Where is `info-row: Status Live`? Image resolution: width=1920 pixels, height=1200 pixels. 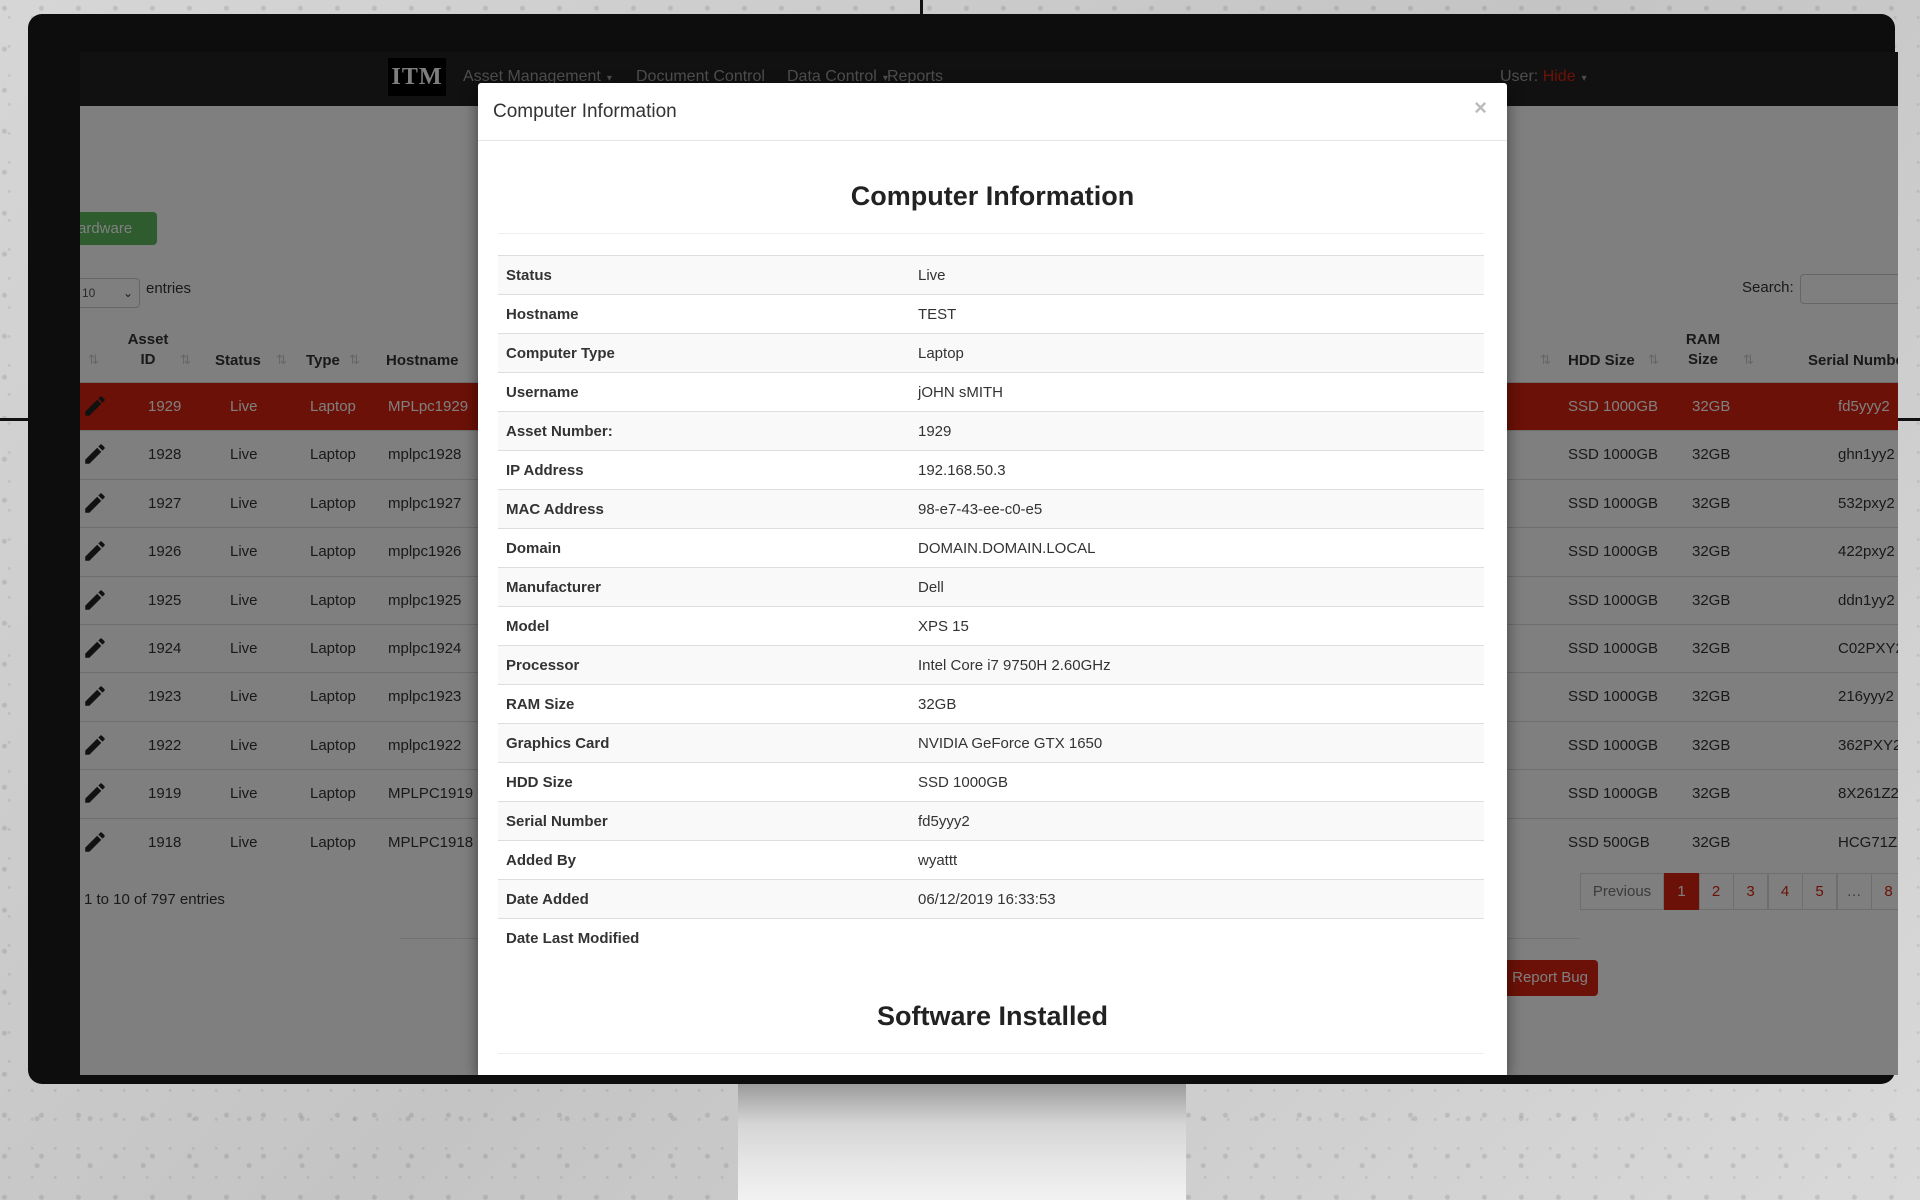 info-row: Status Live is located at coordinates (991, 274).